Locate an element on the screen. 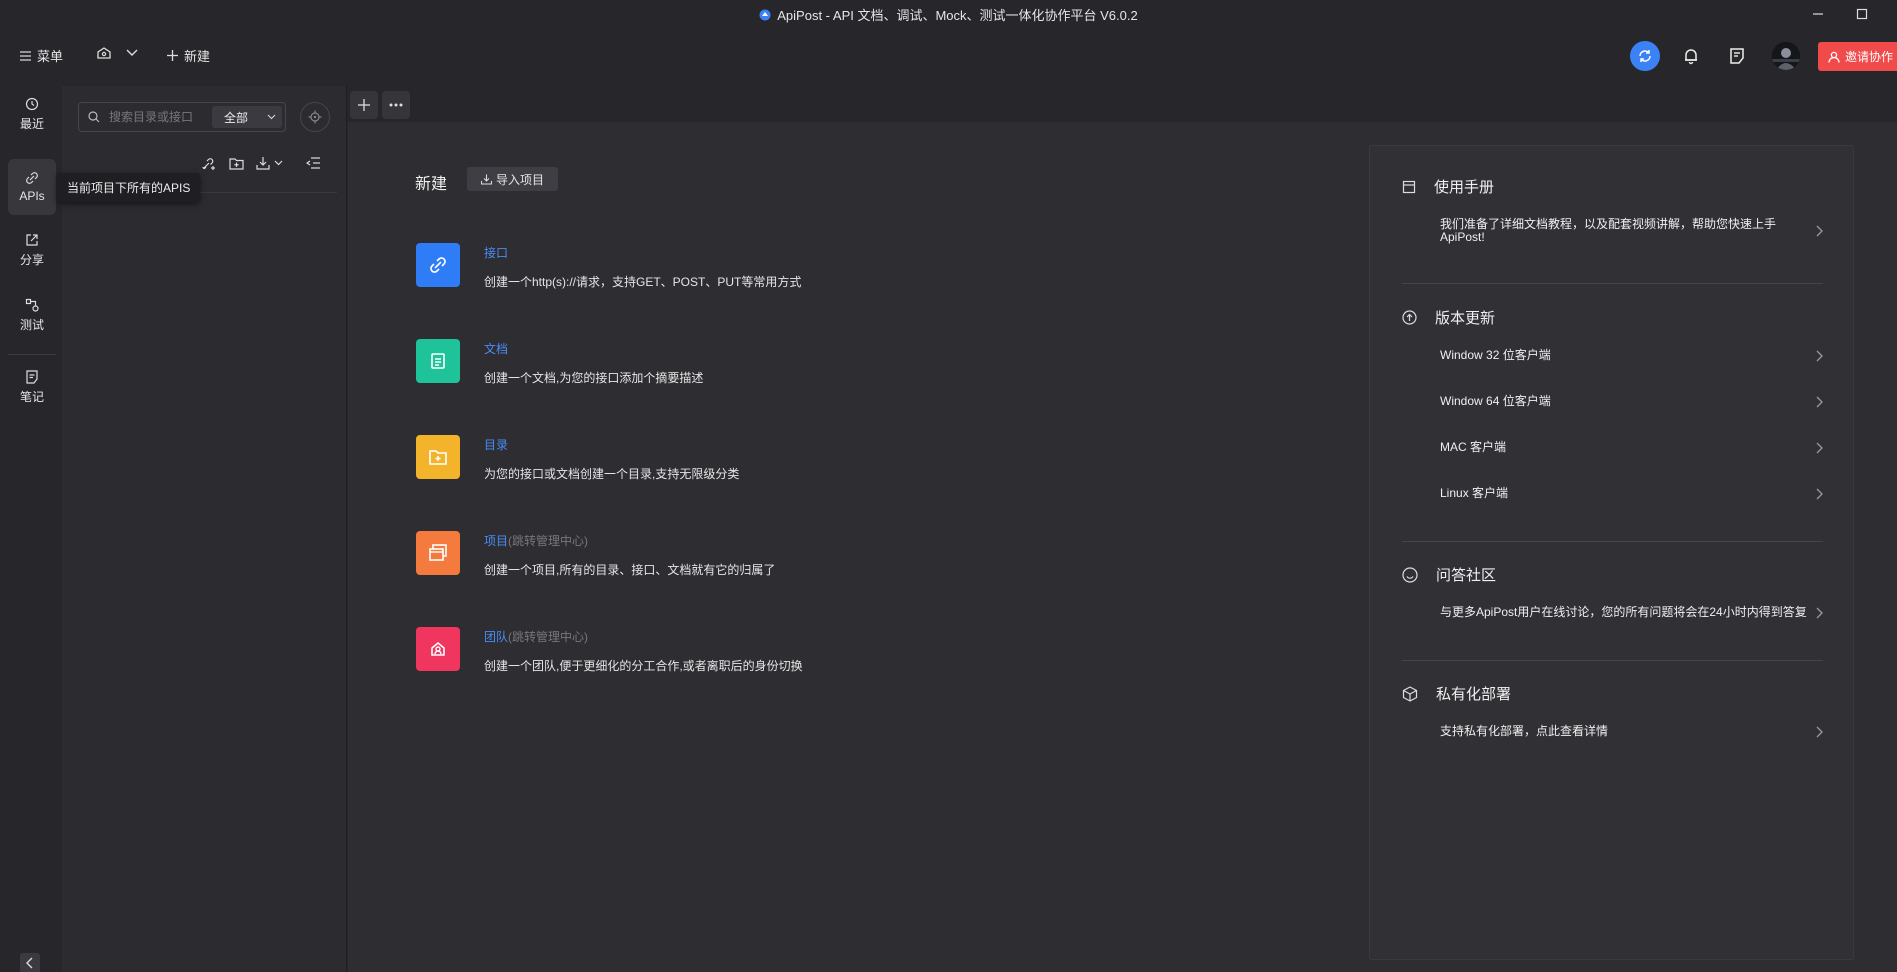 This screenshot has width=1897, height=972. locate-button is located at coordinates (315, 117).